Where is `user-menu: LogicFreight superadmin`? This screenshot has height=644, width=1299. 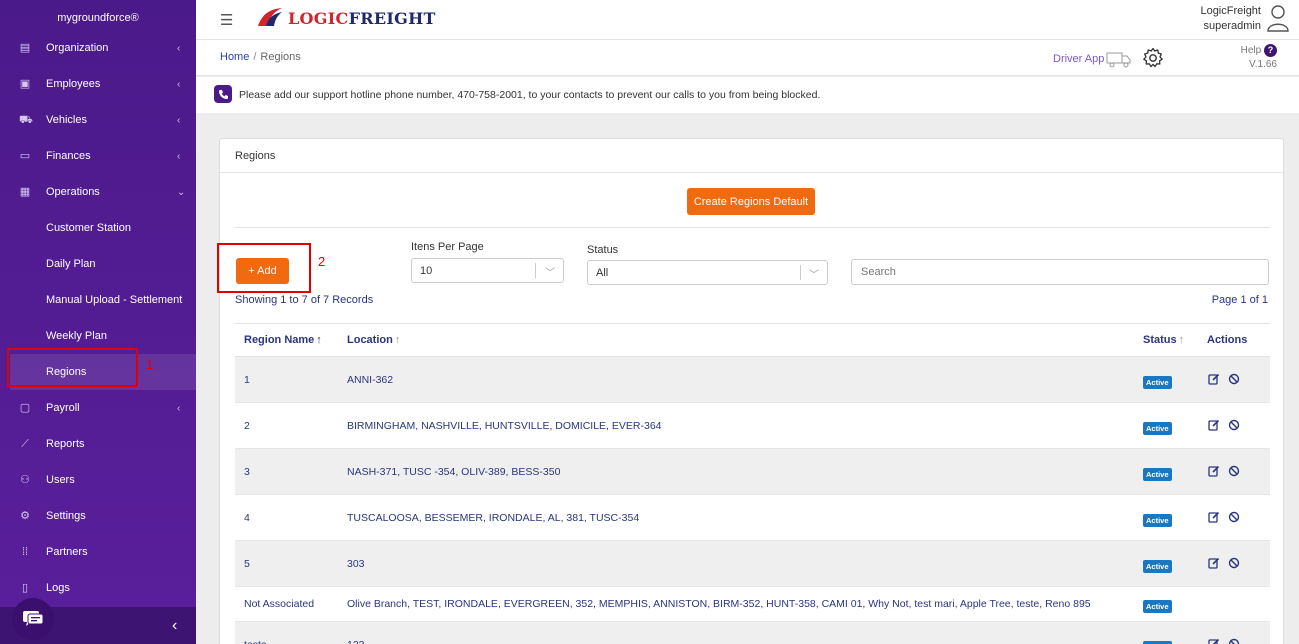 user-menu: LogicFreight superadmin is located at coordinates (1244, 19).